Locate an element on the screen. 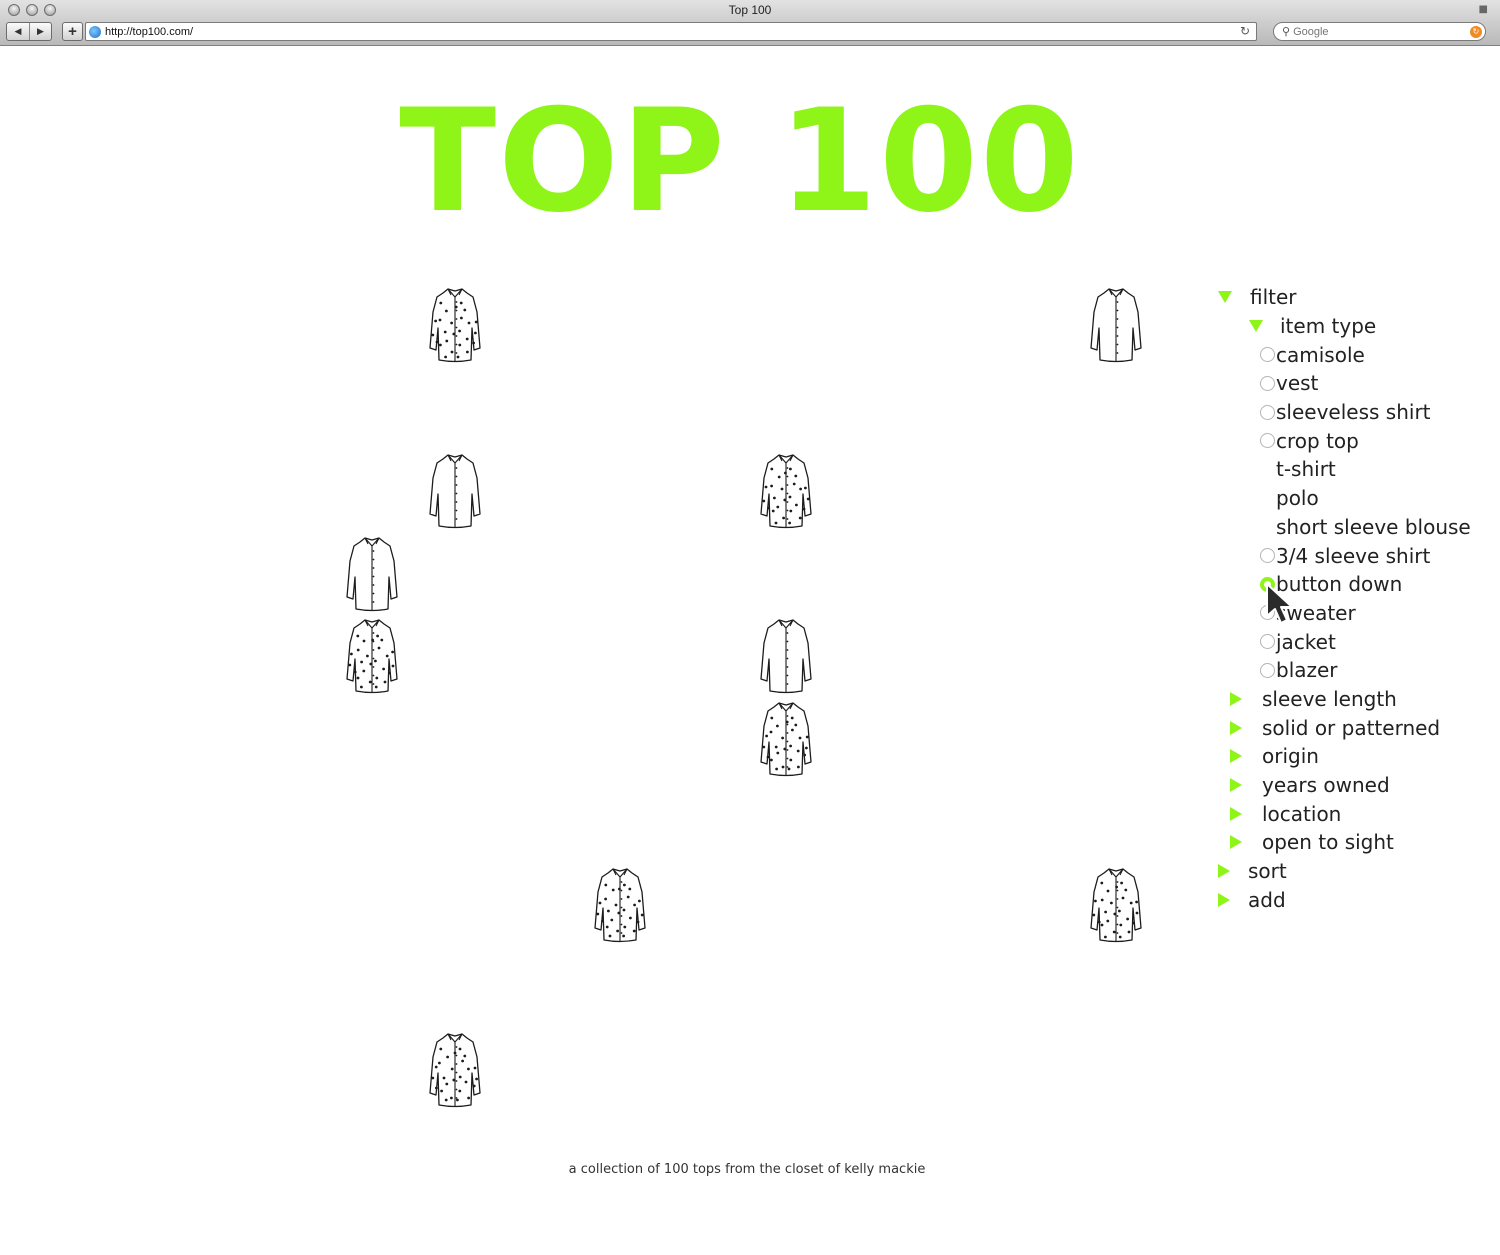  item-type-option-label: camisole is located at coordinates (1320, 354).